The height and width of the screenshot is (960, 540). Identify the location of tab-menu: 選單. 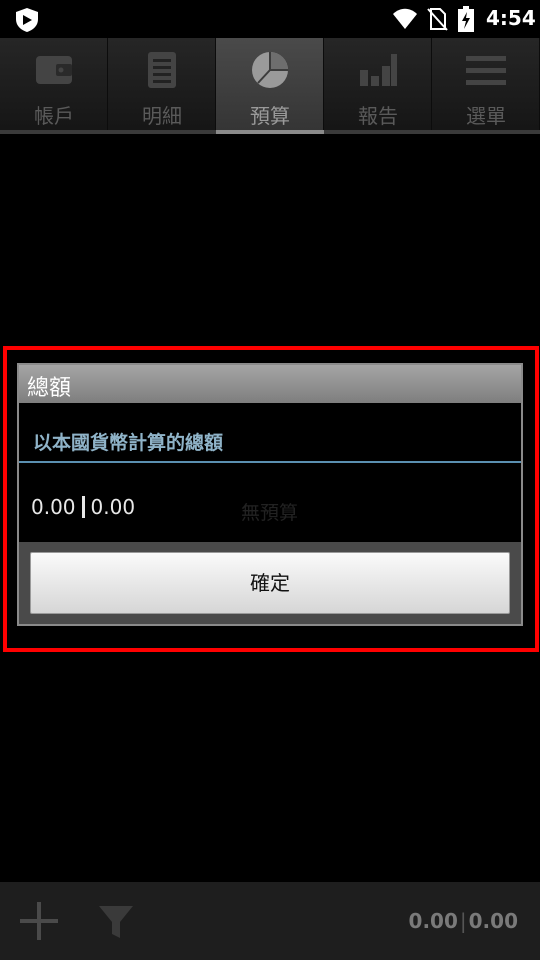
(486, 86).